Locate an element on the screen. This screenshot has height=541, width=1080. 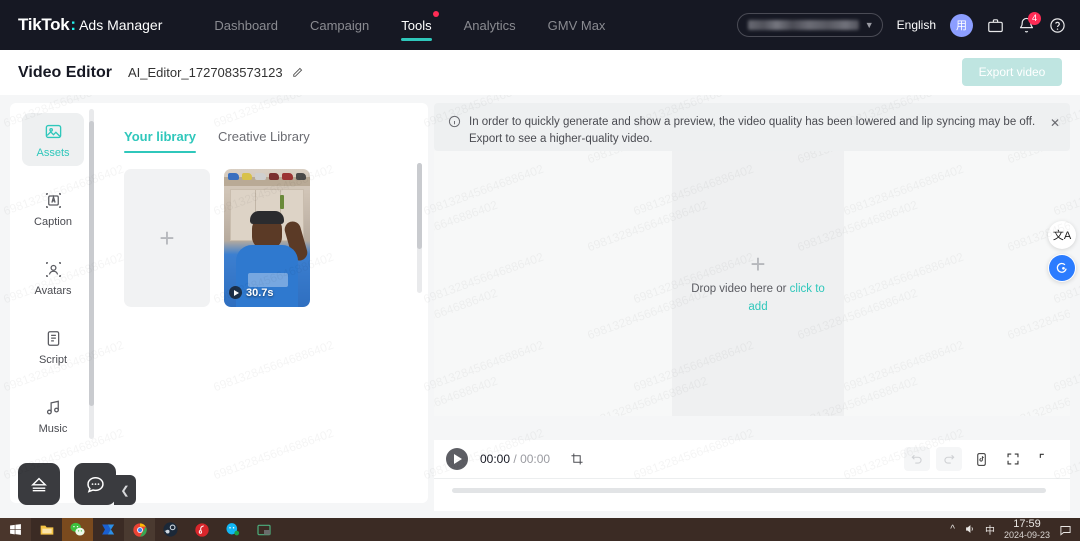
tab-label-your-library: Your library is located at coordinates (160, 136).